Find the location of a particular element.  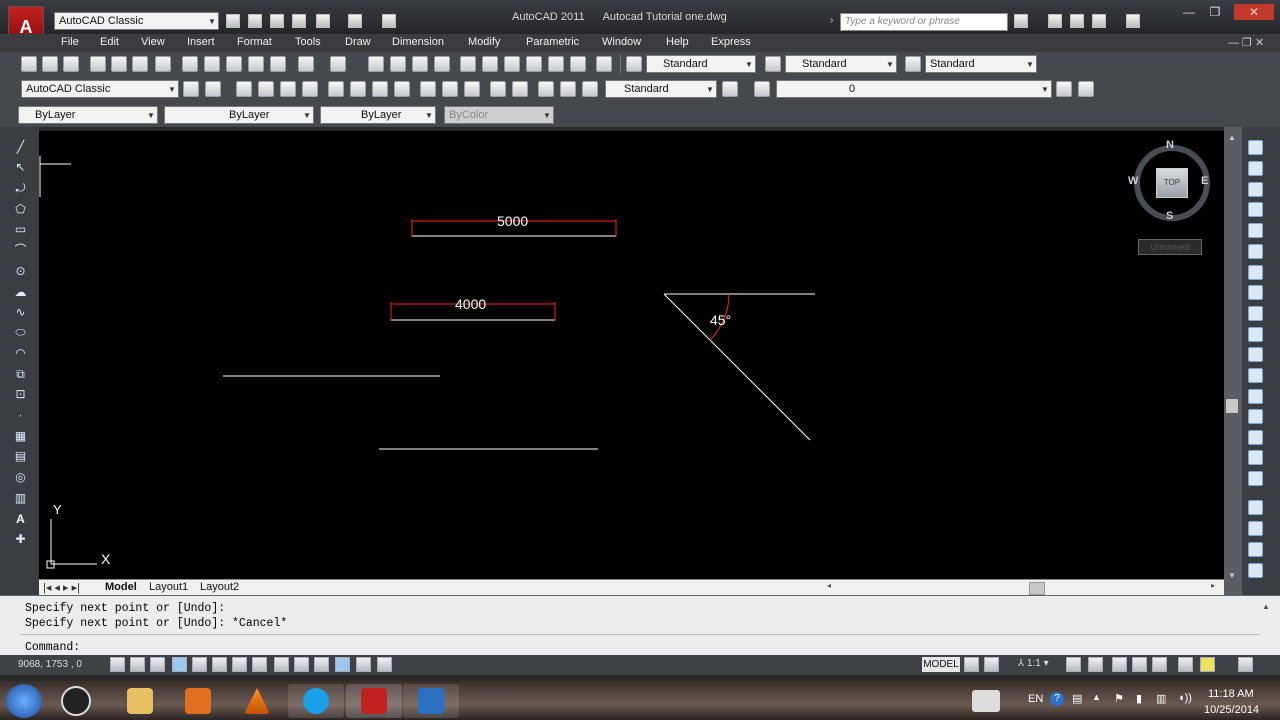

linear-dimension-icon is located at coordinates (244, 89).